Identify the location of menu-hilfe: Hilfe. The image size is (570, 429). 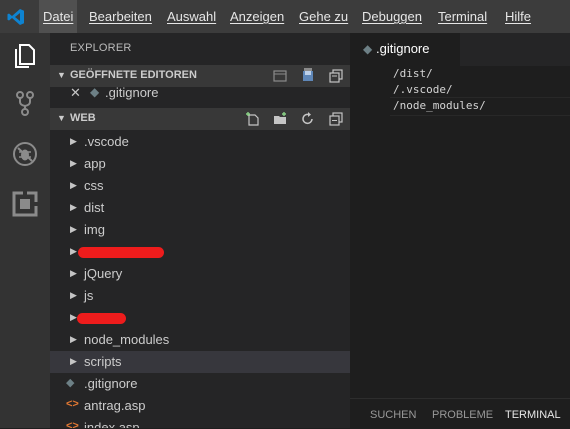
(518, 16).